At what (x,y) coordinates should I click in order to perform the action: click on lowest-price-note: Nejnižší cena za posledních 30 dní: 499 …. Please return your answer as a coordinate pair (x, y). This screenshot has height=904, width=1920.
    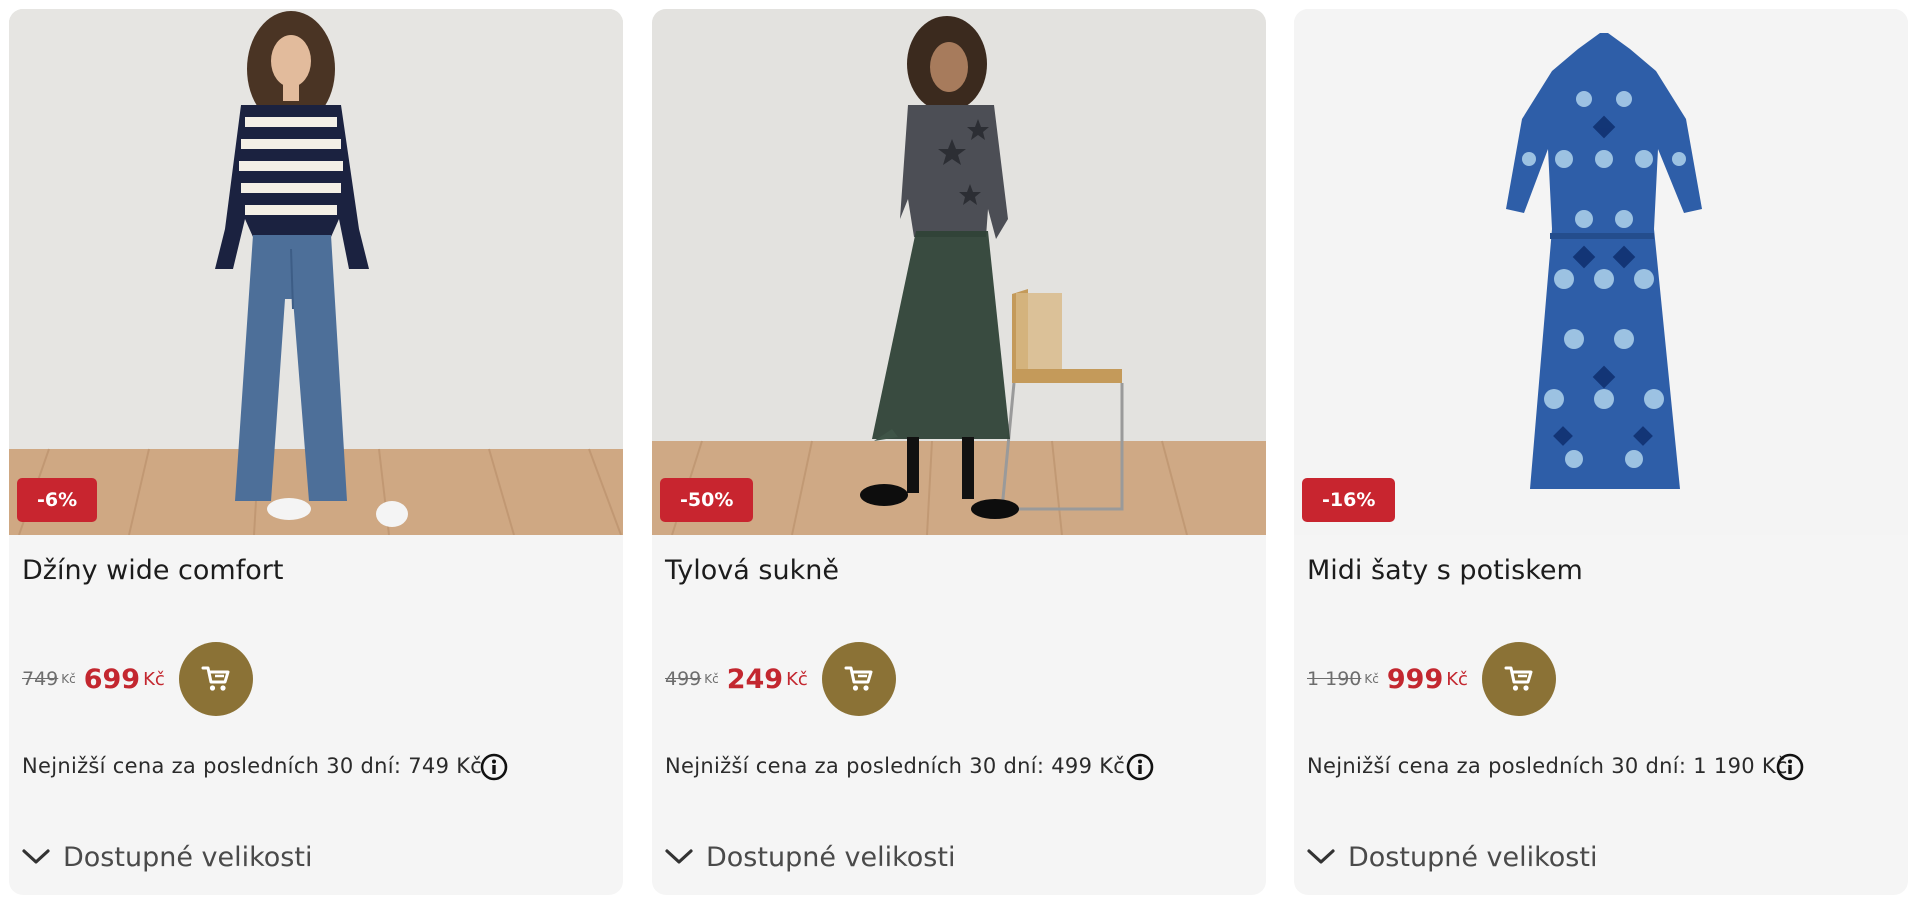
    Looking at the image, I should click on (895, 766).